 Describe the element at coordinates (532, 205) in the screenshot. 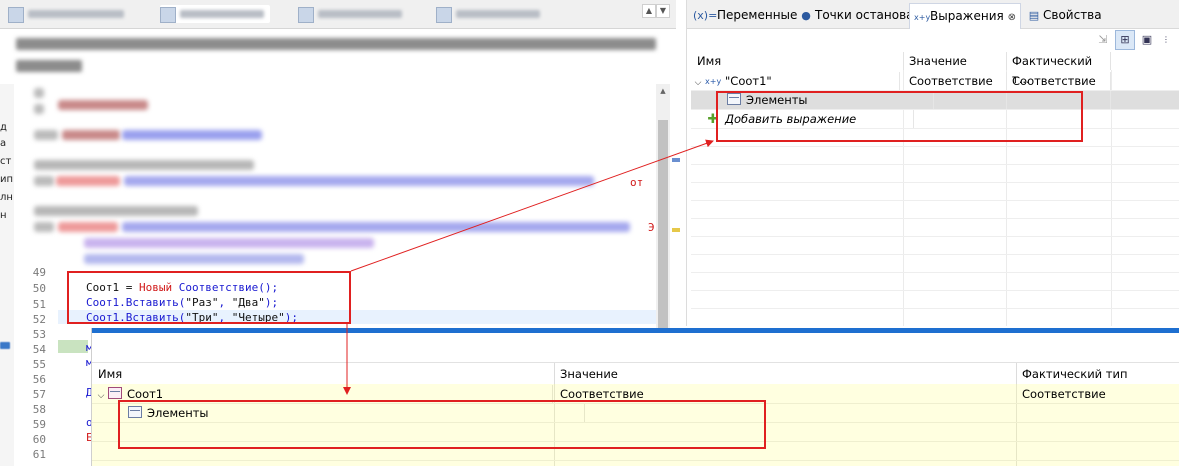

I see `arrow-to-expressions` at that location.